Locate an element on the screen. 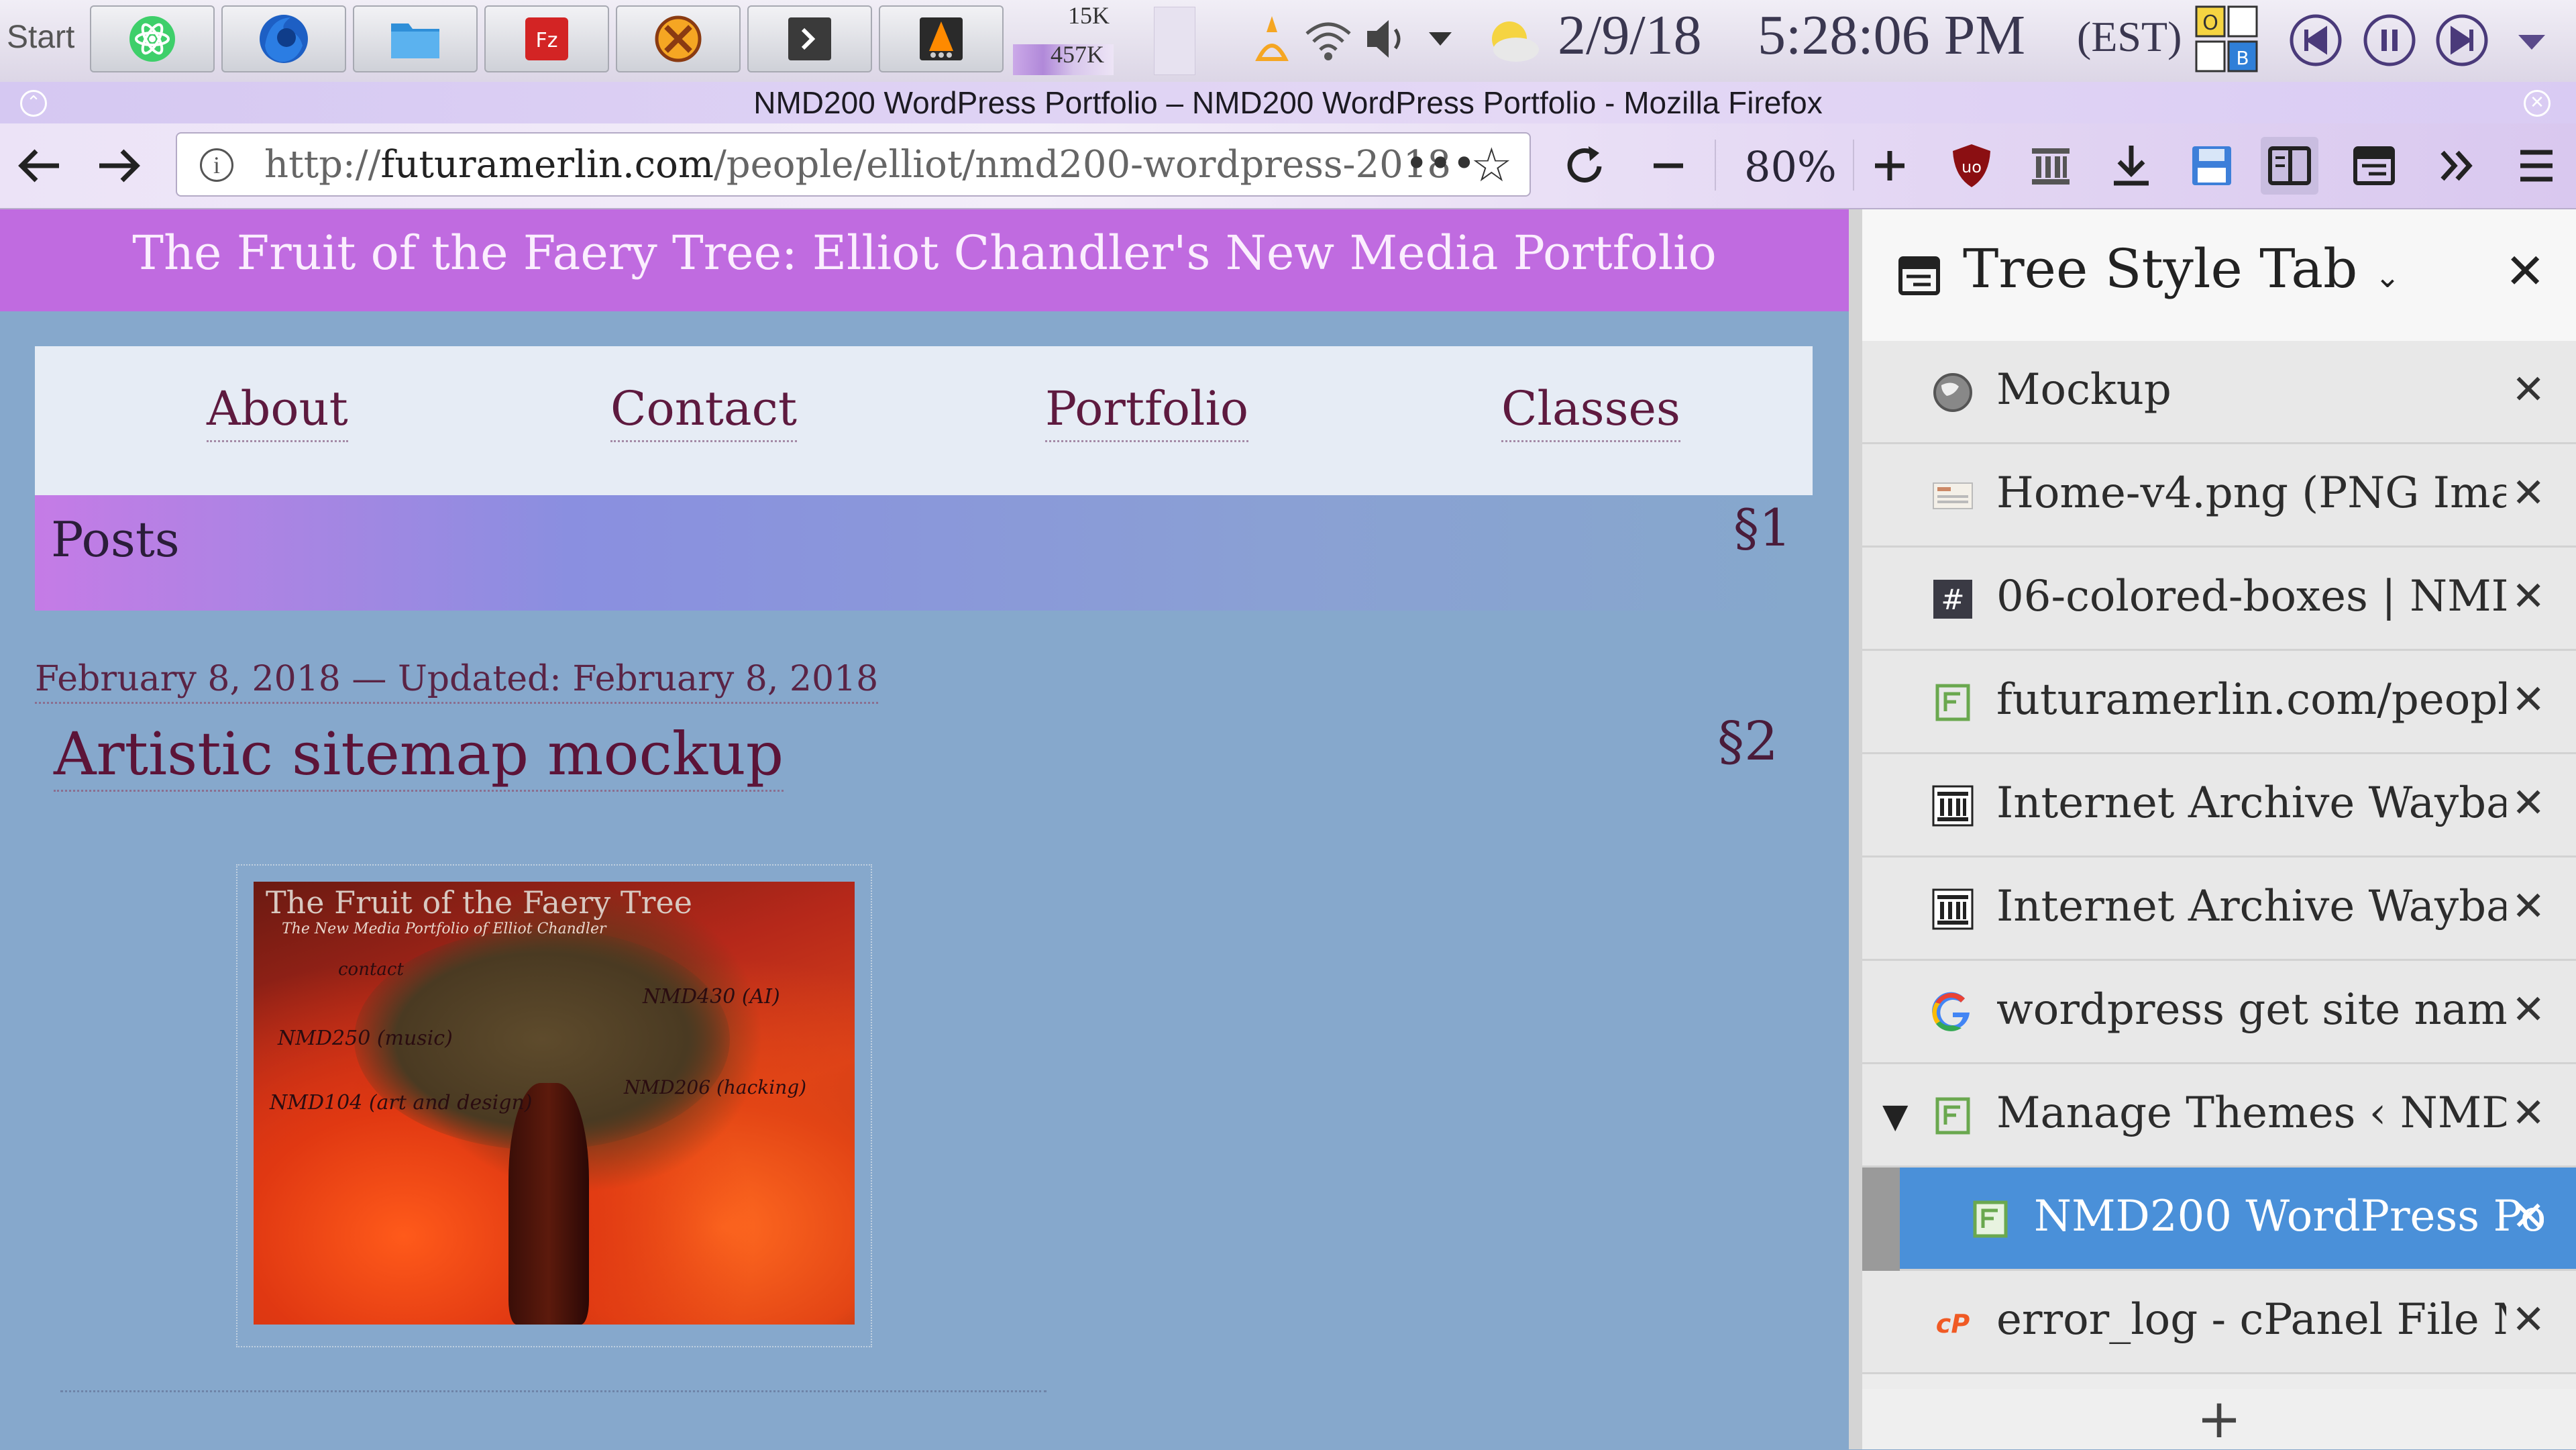  tab-item: futuramerlin.com/people/el.. ✕ is located at coordinates (2219, 702).